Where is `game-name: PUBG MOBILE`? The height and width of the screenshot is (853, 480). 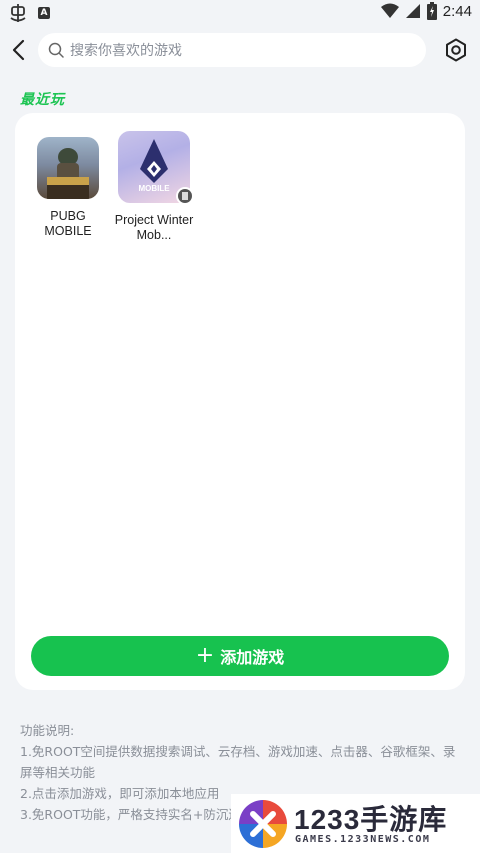
game-name: PUBG MOBILE is located at coordinates (68, 223).